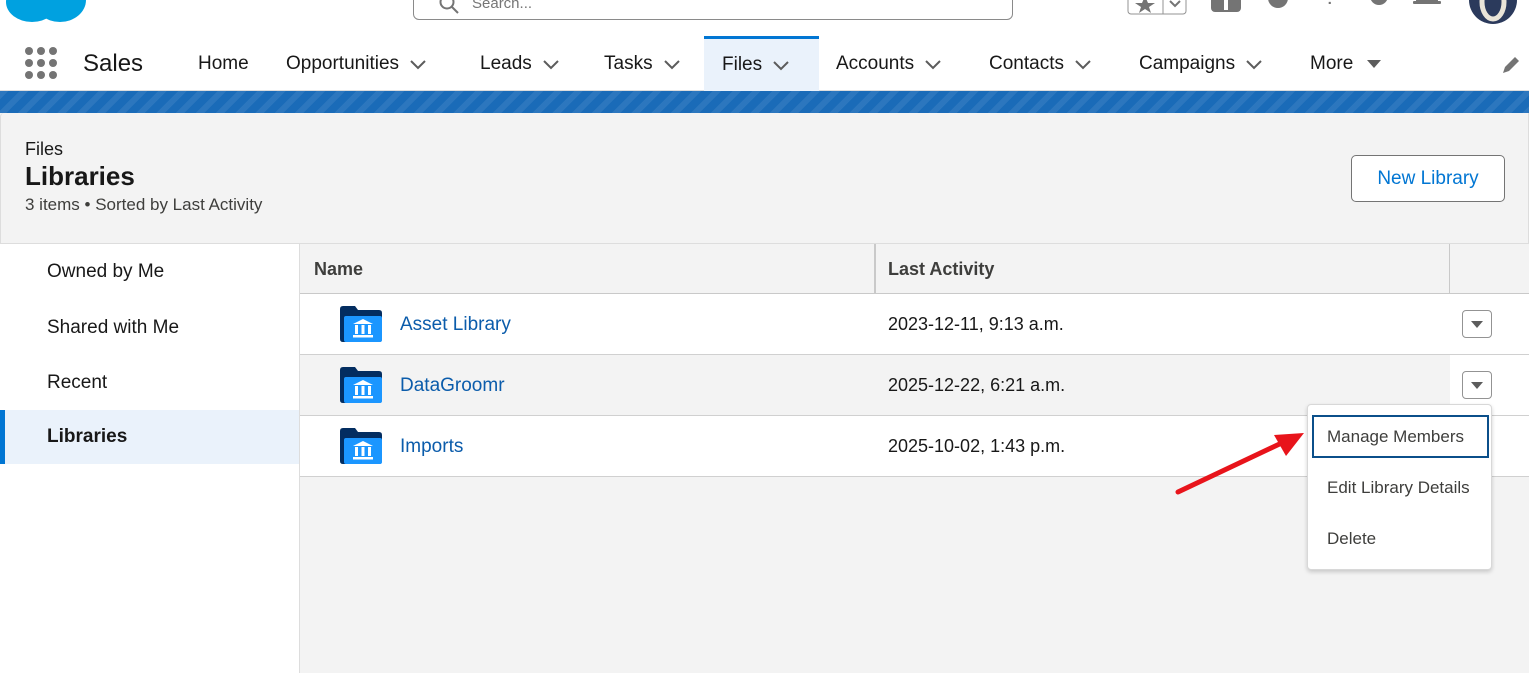 The width and height of the screenshot is (1529, 673). I want to click on salesforce-logo-icon, so click(47, 14).